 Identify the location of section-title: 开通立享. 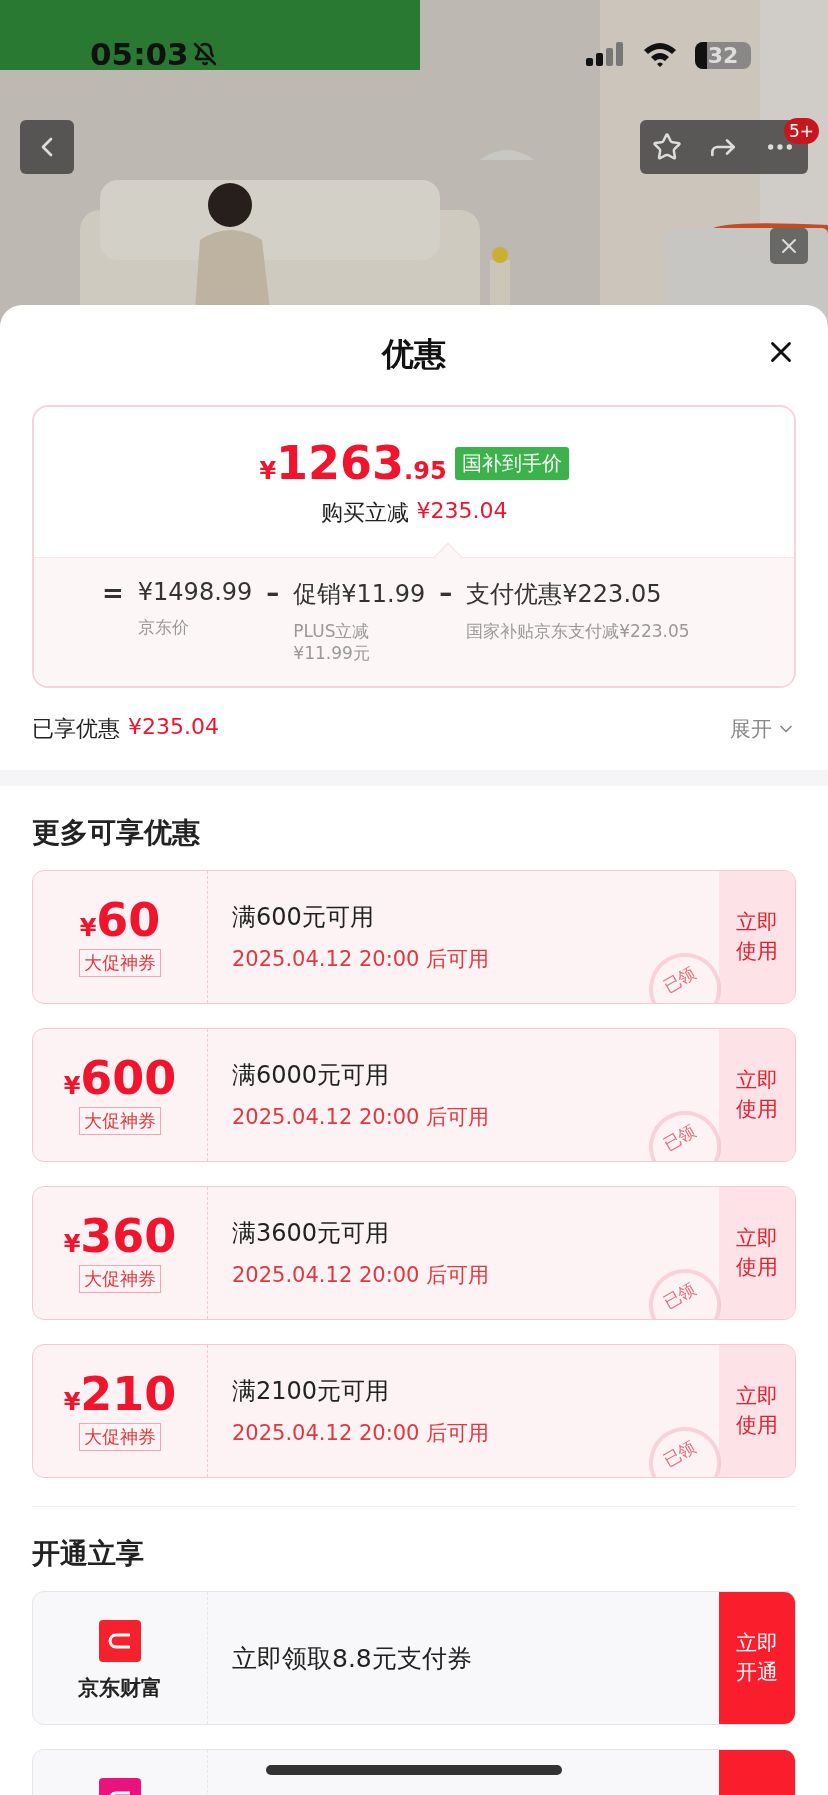
(88, 1554).